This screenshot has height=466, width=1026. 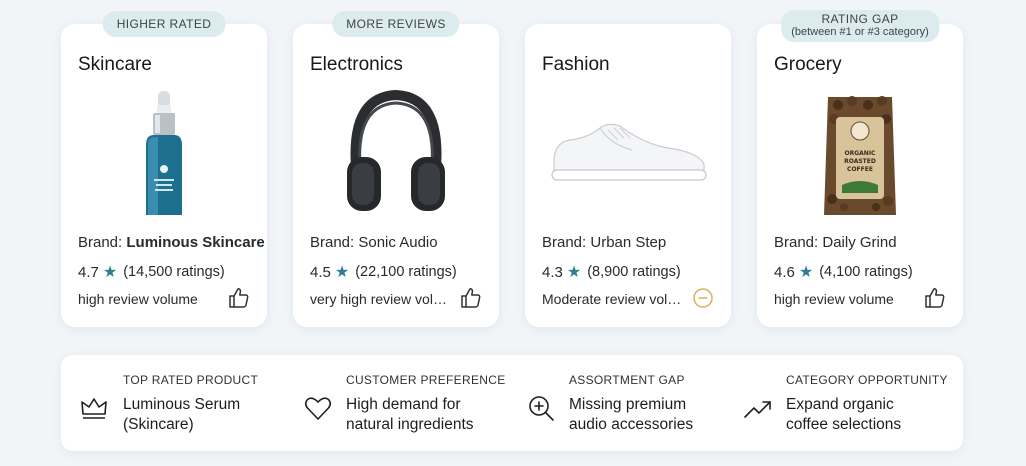 What do you see at coordinates (102, 242) in the screenshot?
I see `brand-prefix: Brand:` at bounding box center [102, 242].